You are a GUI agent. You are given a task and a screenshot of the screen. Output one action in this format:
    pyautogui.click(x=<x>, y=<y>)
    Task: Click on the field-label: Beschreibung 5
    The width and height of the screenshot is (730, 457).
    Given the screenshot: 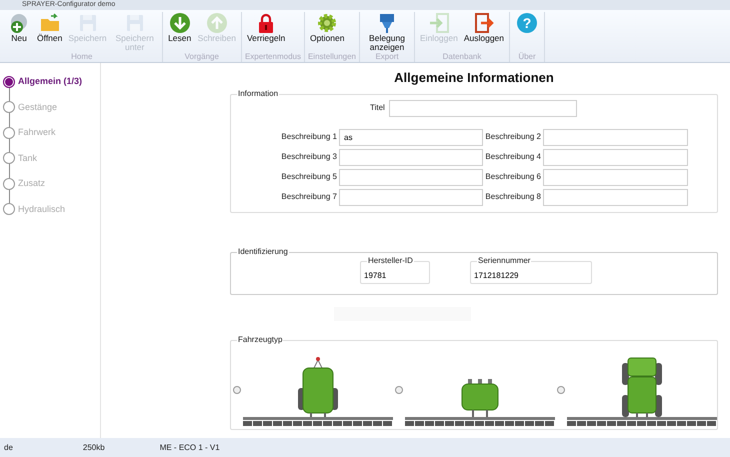 What is the action you would take?
    pyautogui.click(x=308, y=177)
    